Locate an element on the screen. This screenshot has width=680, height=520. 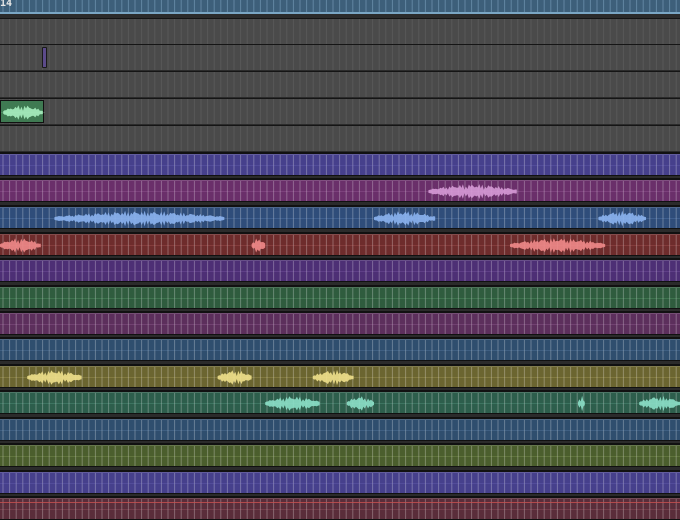
track-e1 is located at coordinates (340, 31).